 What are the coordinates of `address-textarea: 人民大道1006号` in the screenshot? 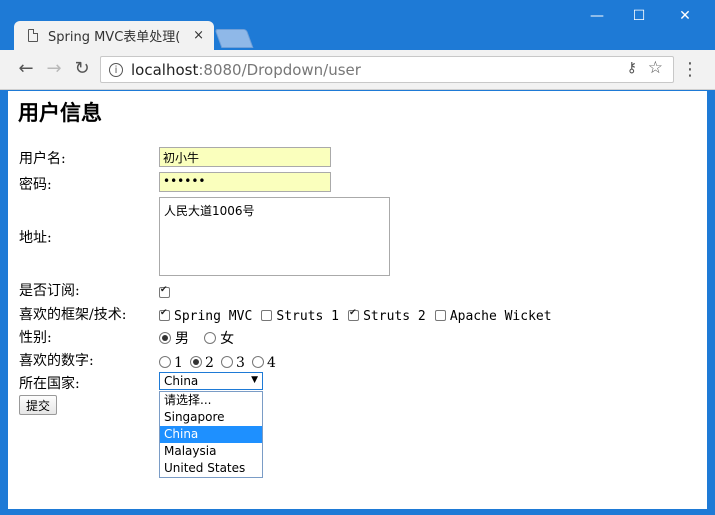 It's located at (274, 236).